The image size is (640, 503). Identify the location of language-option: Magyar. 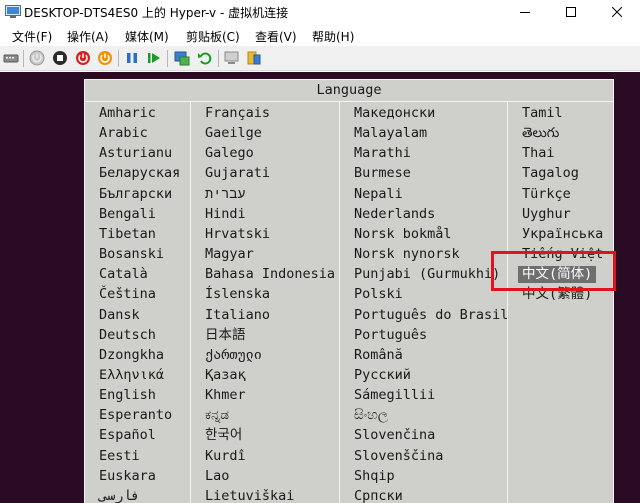
(229, 254).